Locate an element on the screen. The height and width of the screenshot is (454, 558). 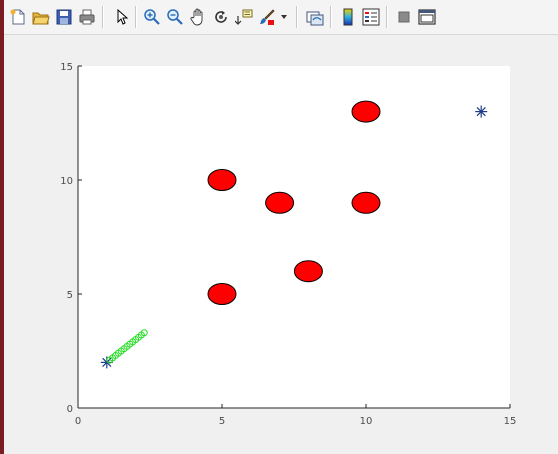
x-tick-label: 5 is located at coordinates (222, 421).